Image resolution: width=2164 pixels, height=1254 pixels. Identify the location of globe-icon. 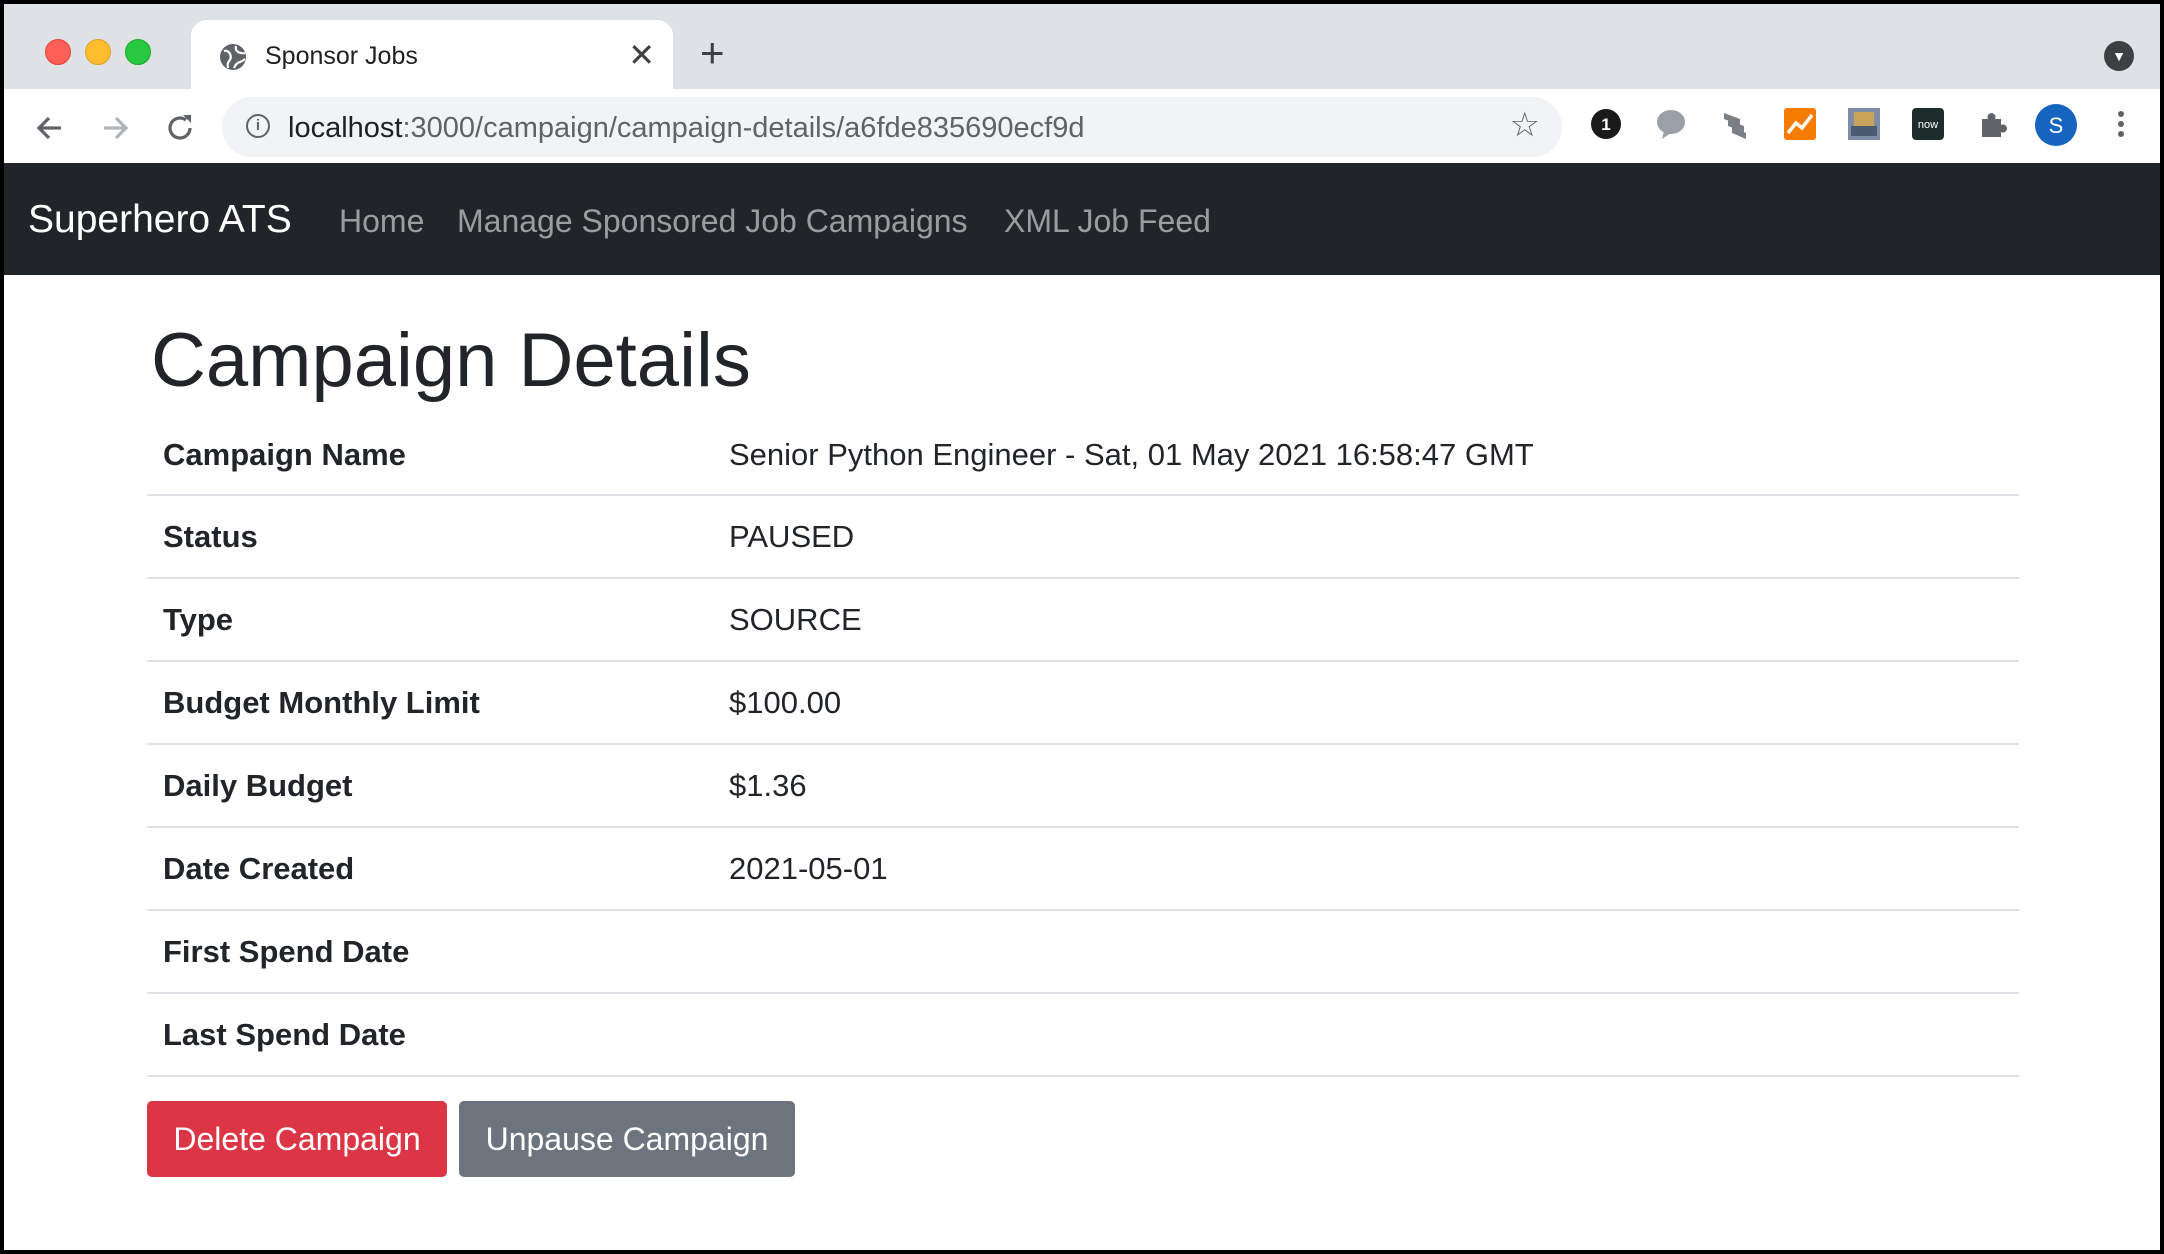
(233, 57).